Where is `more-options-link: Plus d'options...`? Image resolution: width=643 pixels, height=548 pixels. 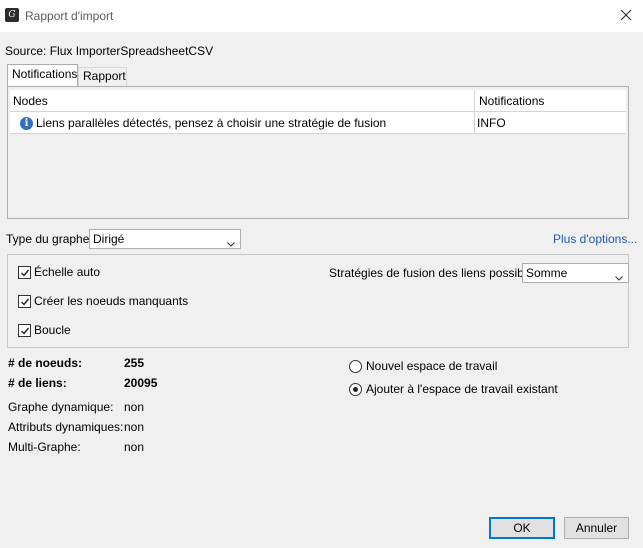 more-options-link: Plus d'options... is located at coordinates (595, 239).